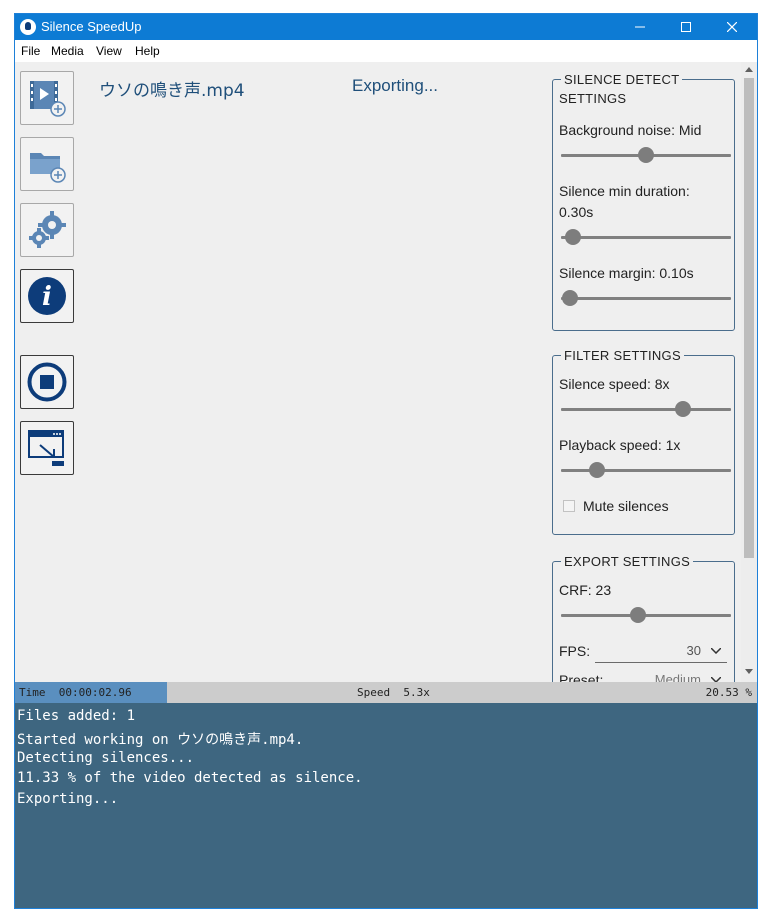 Image resolution: width=772 pixels, height=922 pixels. I want to click on maximize-icon, so click(686, 27).